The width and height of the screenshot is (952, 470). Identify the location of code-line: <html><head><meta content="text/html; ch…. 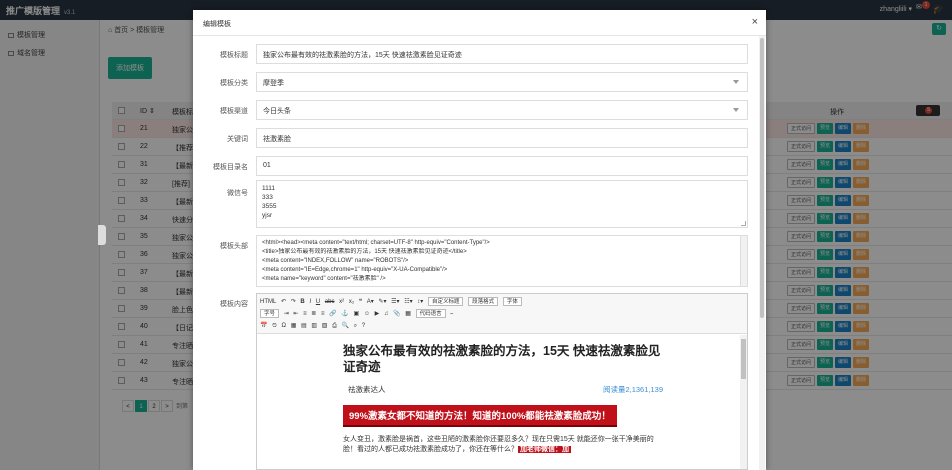
(376, 243).